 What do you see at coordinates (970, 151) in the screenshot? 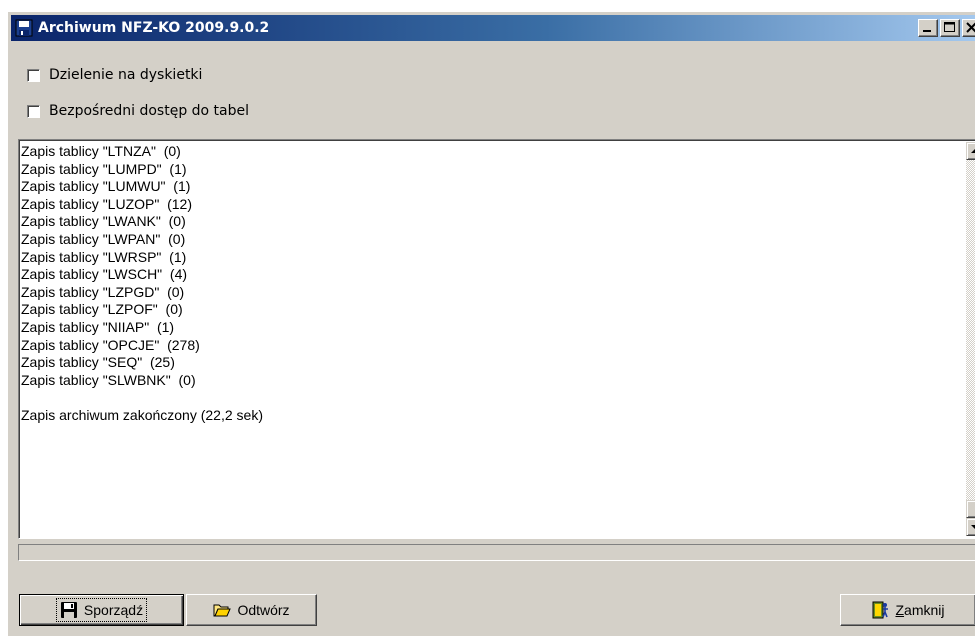
I see `scroll-up-button` at bounding box center [970, 151].